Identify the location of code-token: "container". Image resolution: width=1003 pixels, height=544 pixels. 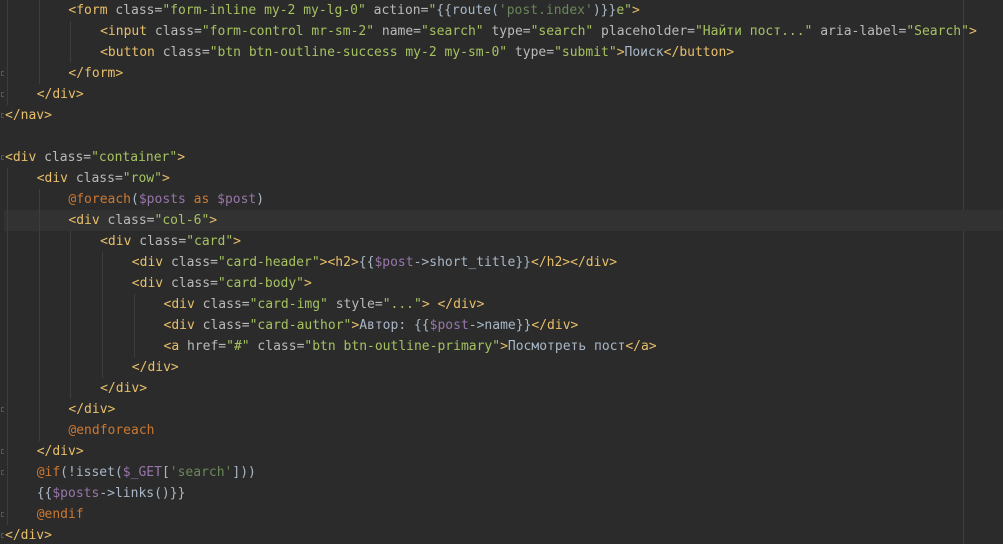
(134, 157).